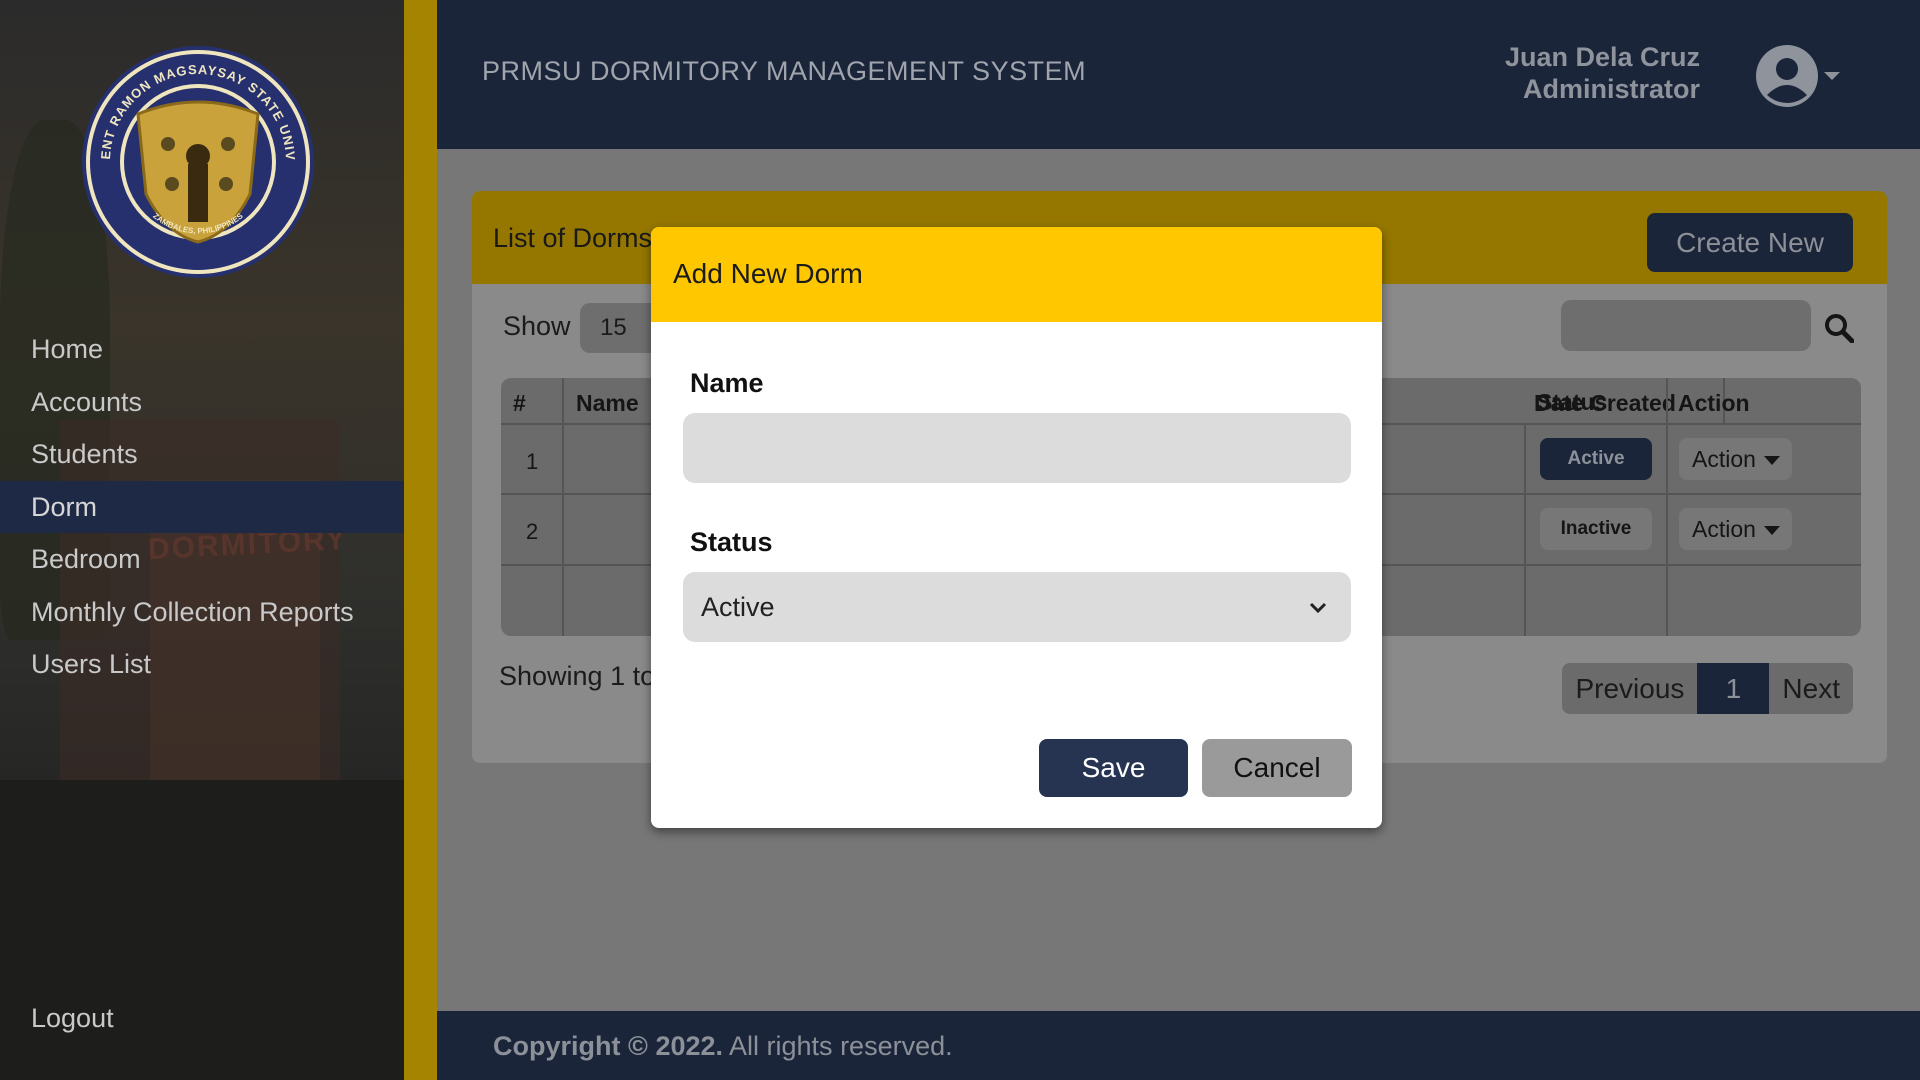 The width and height of the screenshot is (1920, 1080). I want to click on cancel-button: Cancel, so click(1277, 768).